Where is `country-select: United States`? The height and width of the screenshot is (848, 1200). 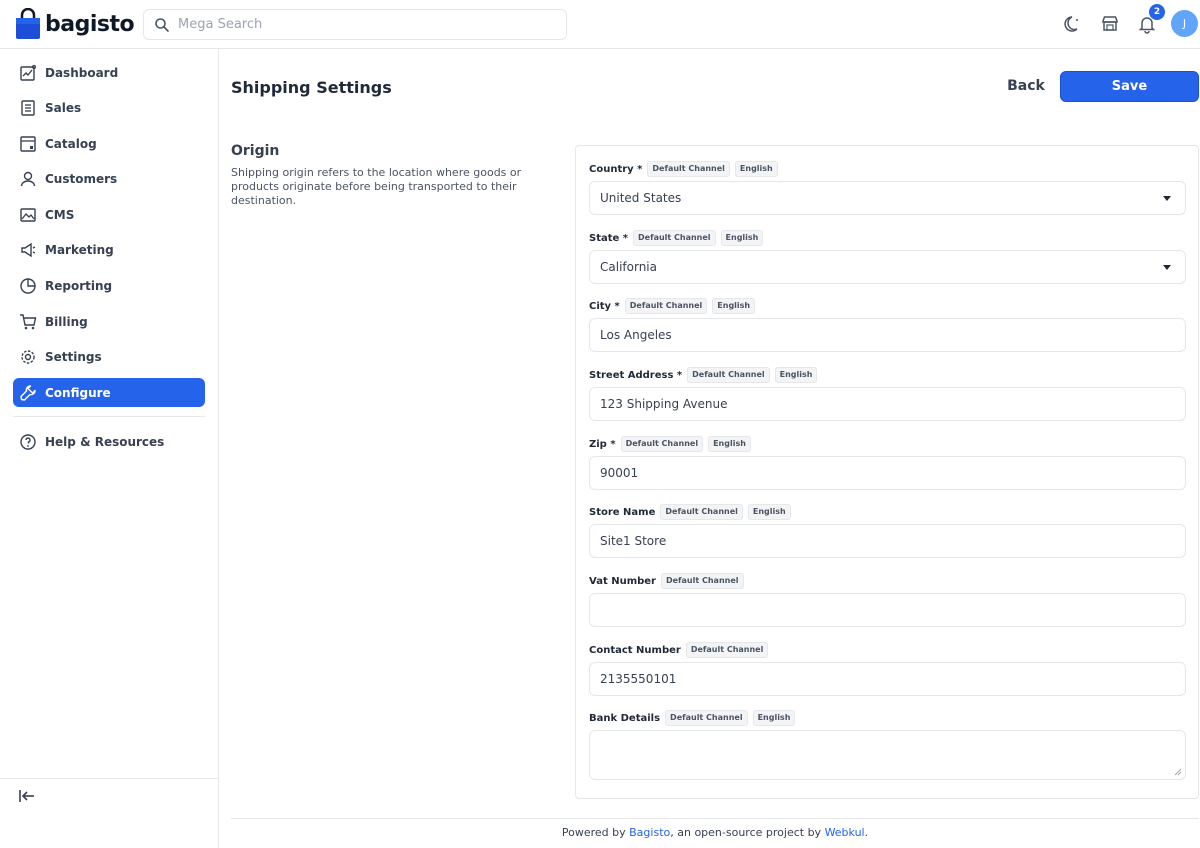 country-select: United States is located at coordinates (887, 198).